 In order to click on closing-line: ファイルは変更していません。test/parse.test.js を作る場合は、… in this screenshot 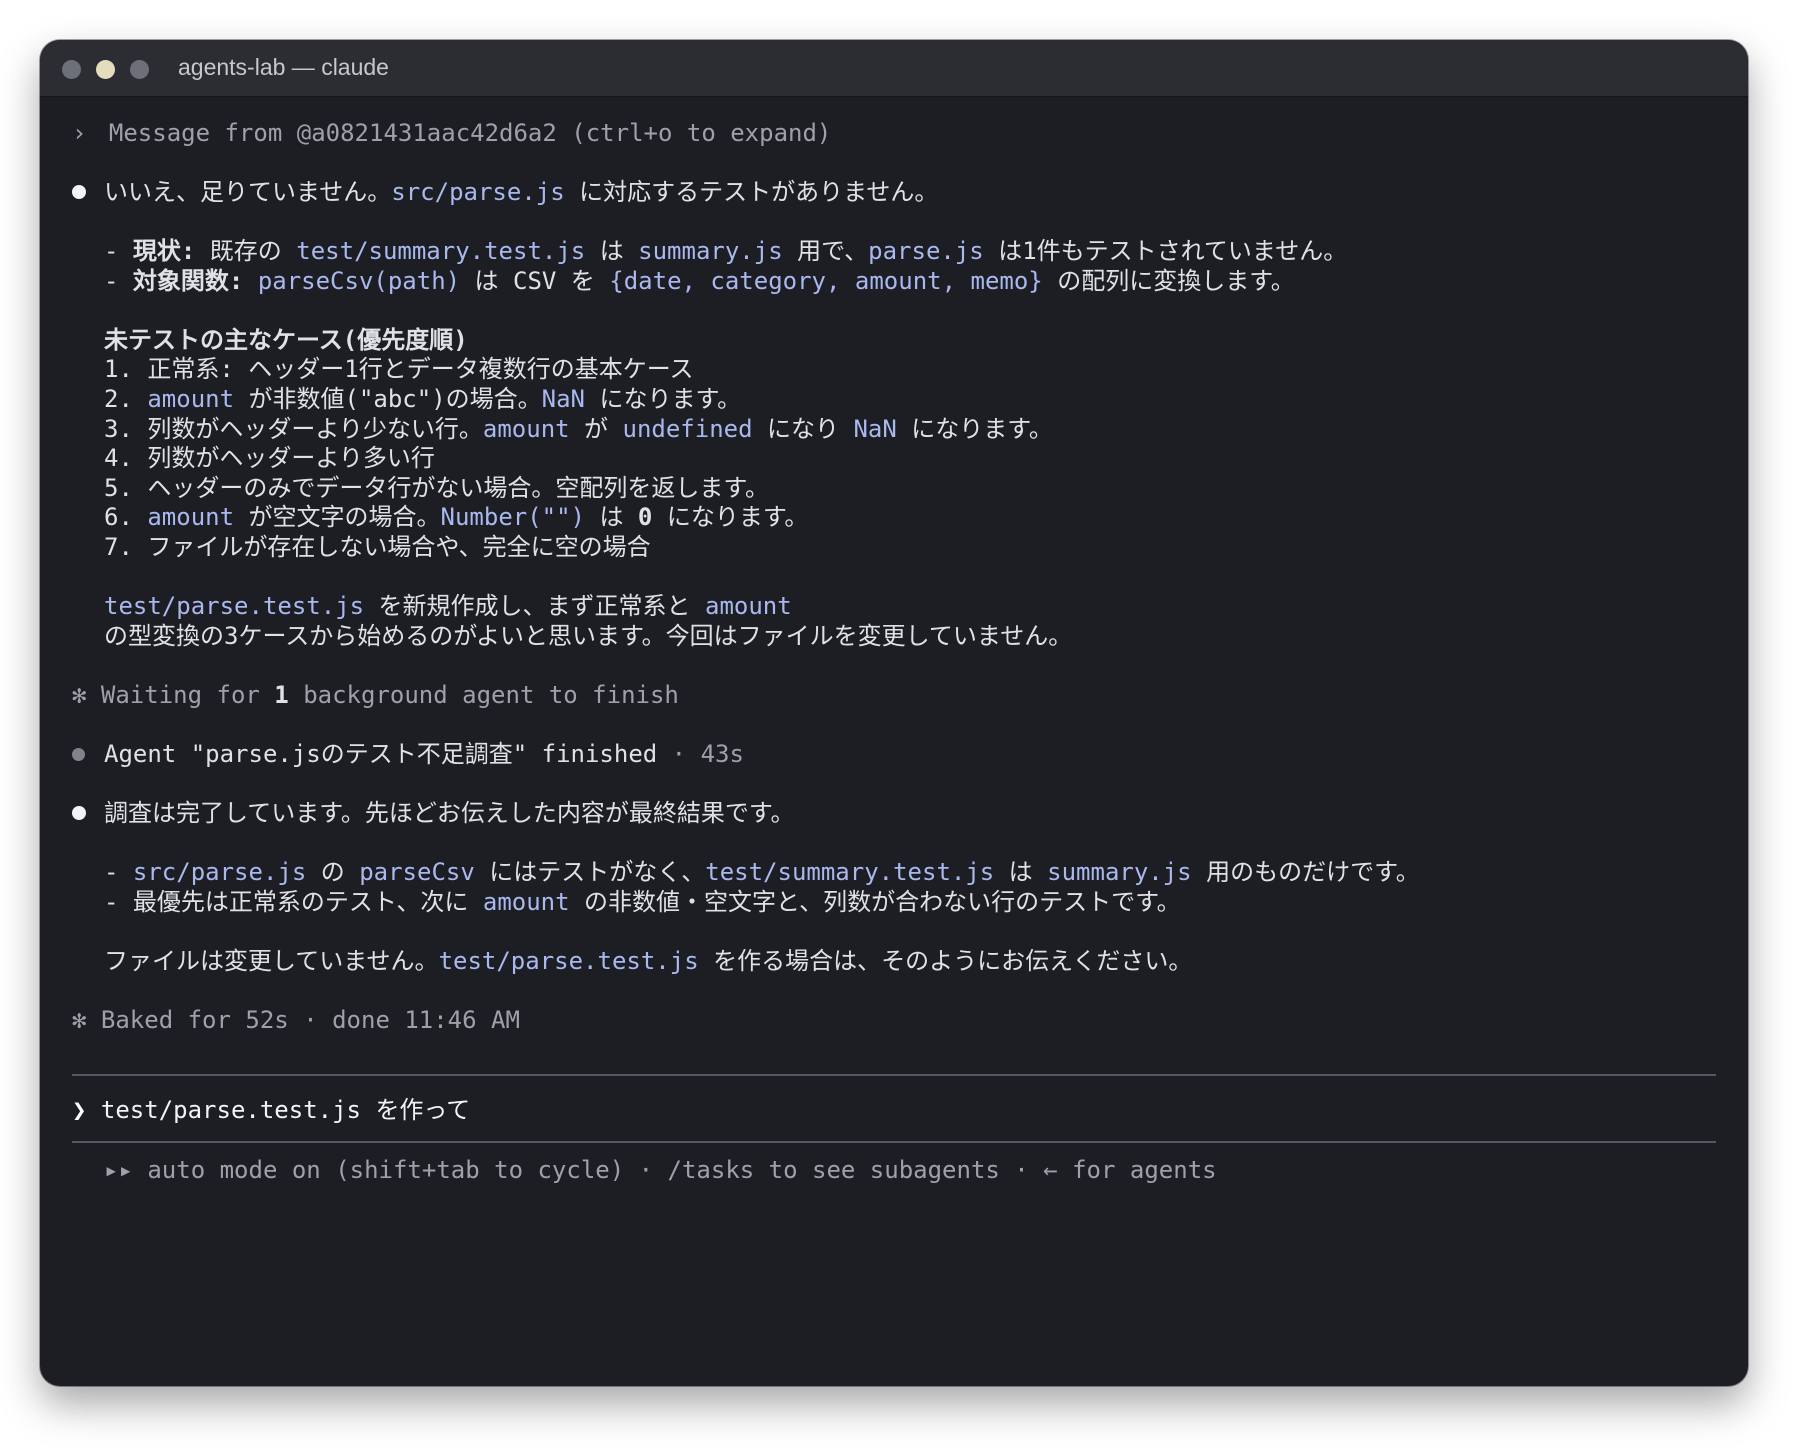, I will do `click(894, 961)`.